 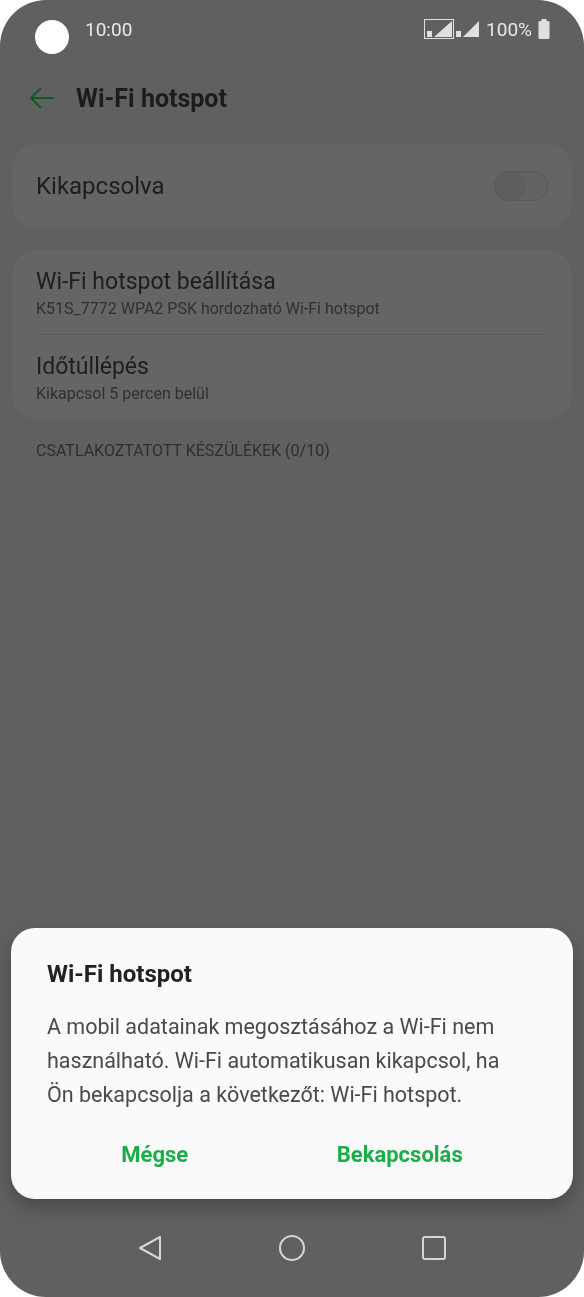 I want to click on battery-icon, so click(x=544, y=29).